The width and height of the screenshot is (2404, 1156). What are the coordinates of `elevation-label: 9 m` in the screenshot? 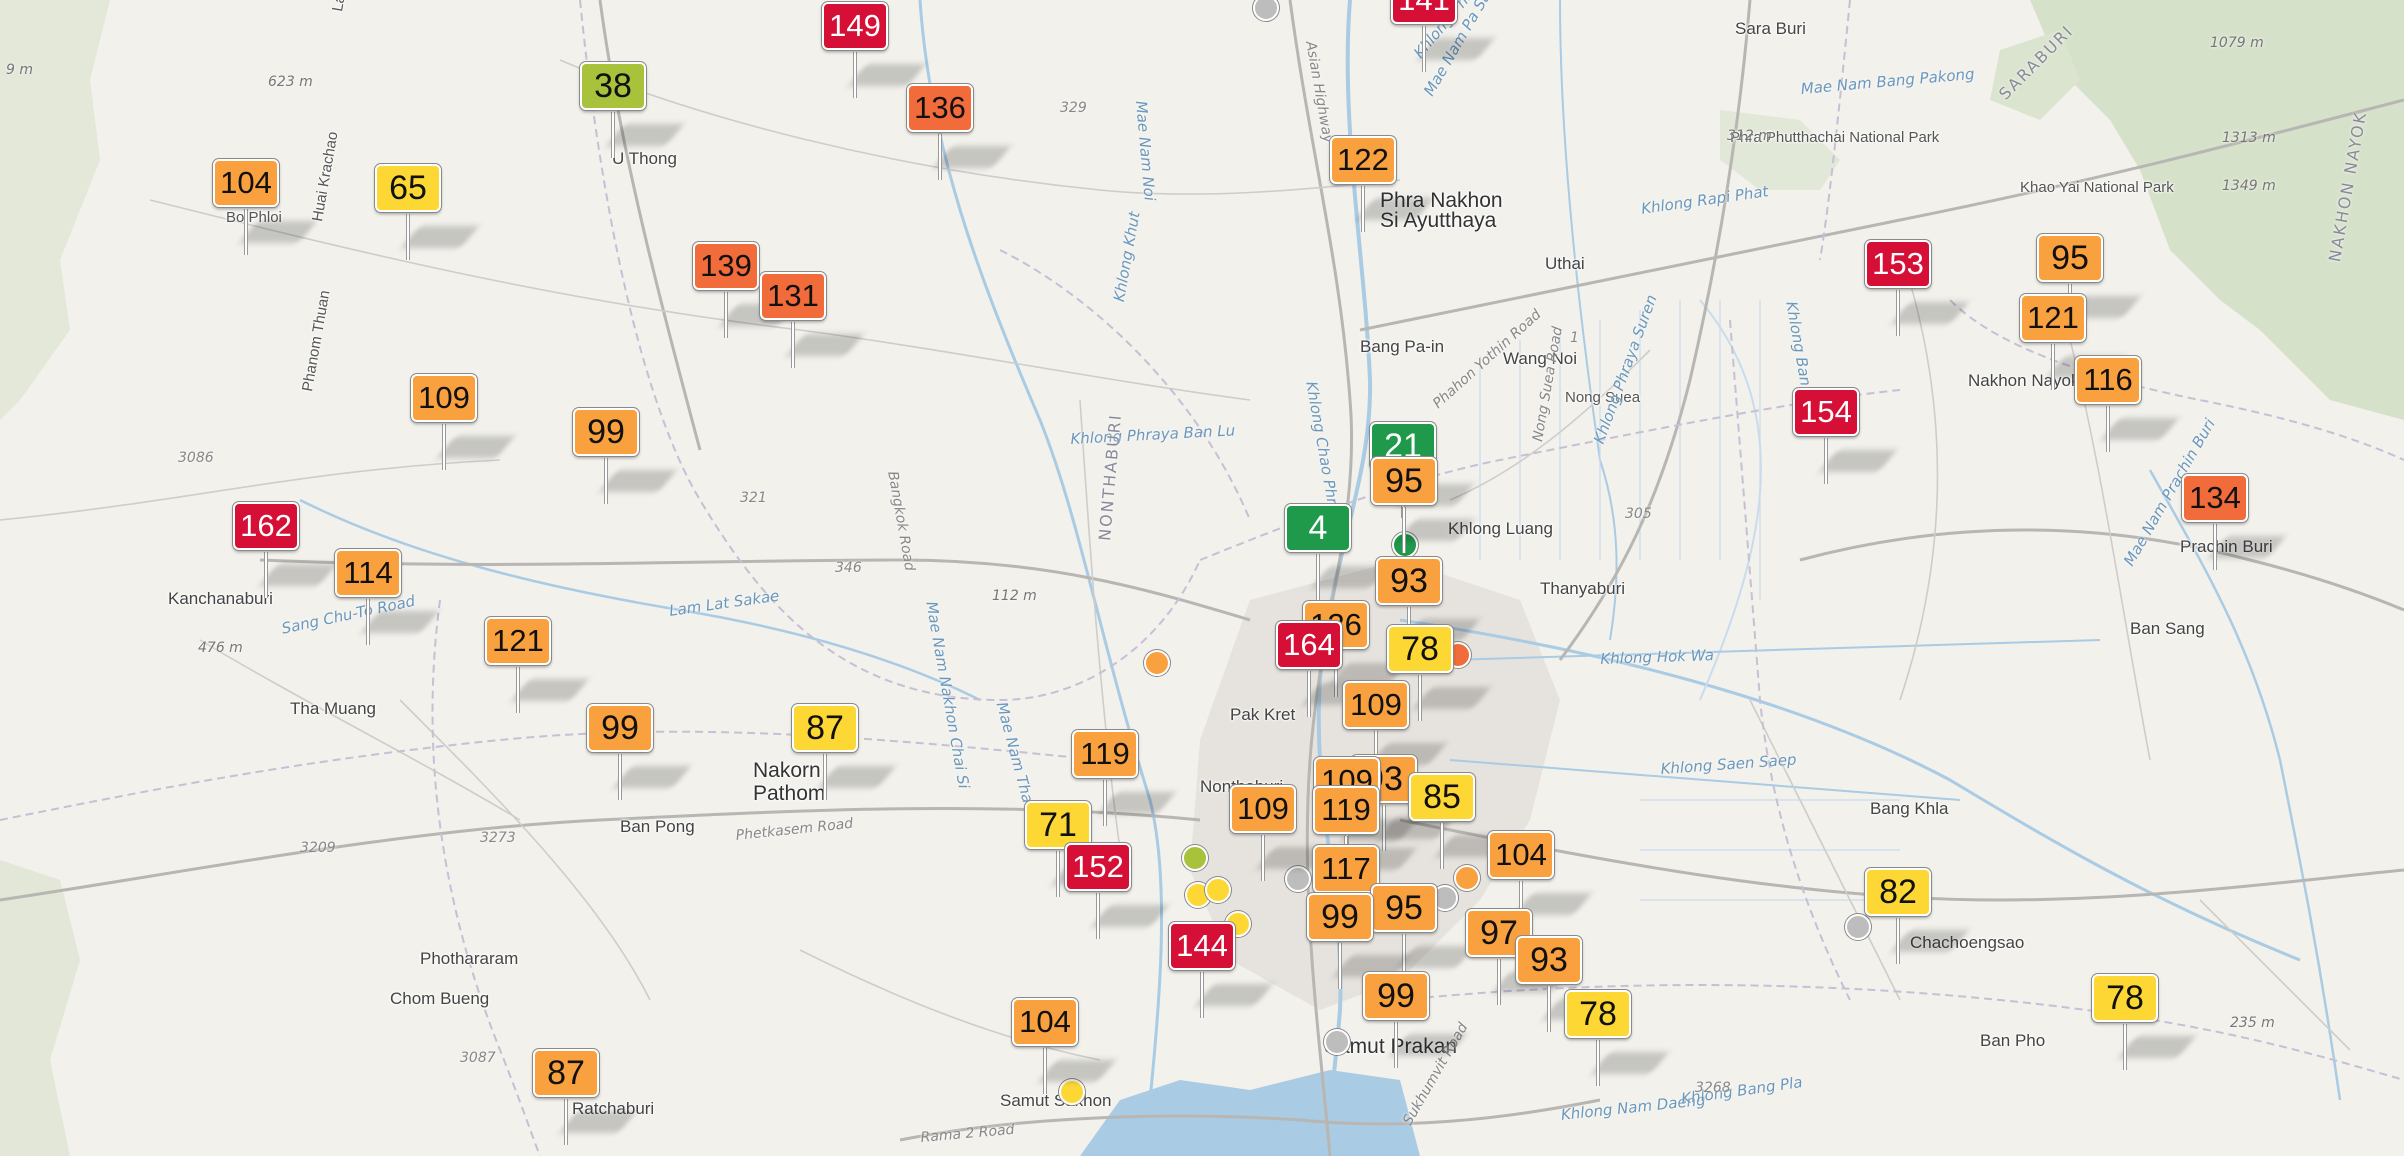 It's located at (19, 70).